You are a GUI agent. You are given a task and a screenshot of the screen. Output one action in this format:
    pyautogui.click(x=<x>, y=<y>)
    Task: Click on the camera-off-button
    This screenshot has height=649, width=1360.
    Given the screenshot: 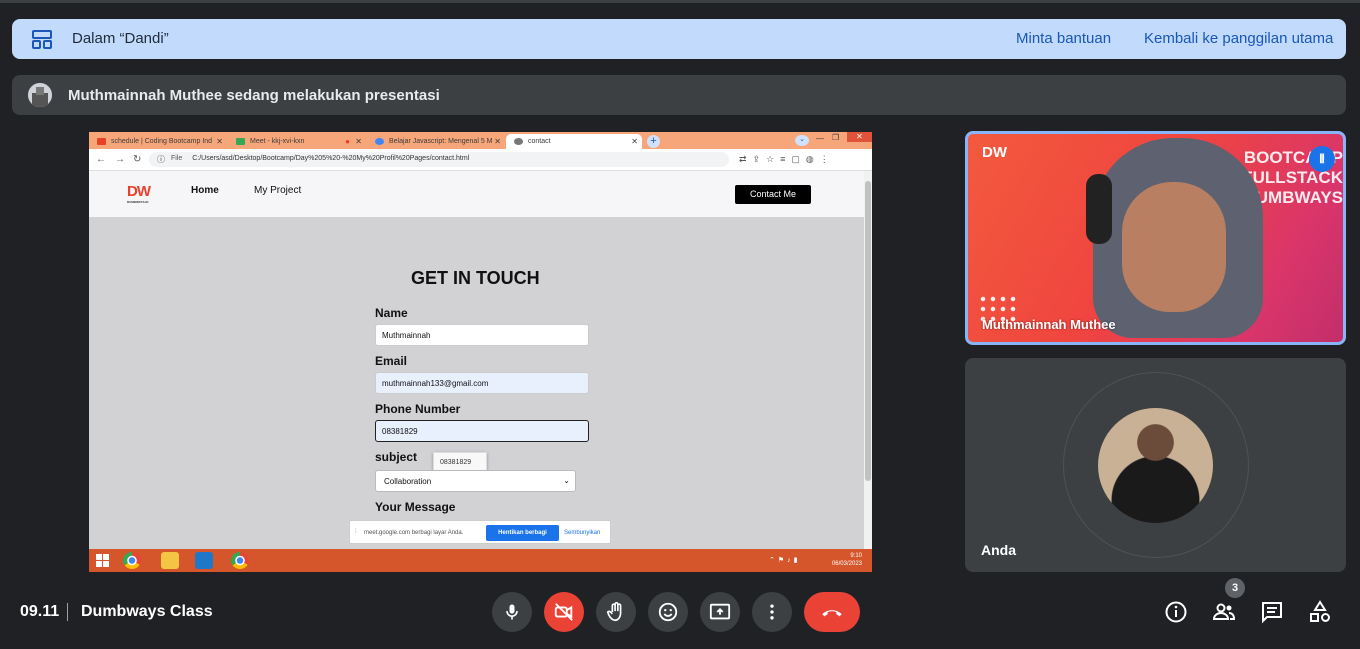 What is the action you would take?
    pyautogui.click(x=564, y=612)
    